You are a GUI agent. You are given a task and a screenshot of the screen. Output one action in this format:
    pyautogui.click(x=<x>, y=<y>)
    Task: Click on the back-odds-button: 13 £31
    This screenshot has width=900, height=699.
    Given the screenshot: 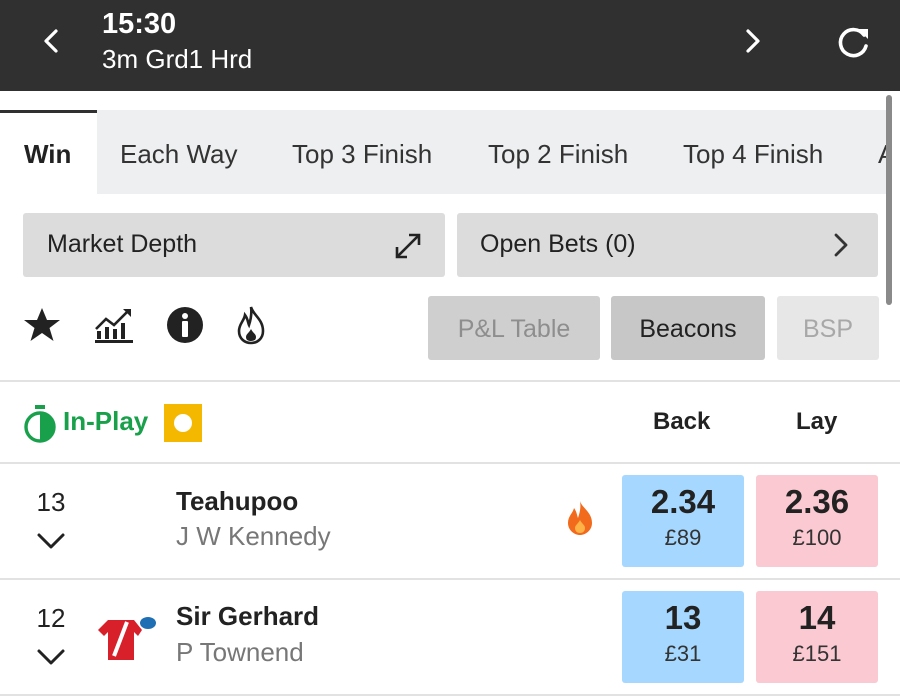 What is the action you would take?
    pyautogui.click(x=683, y=637)
    